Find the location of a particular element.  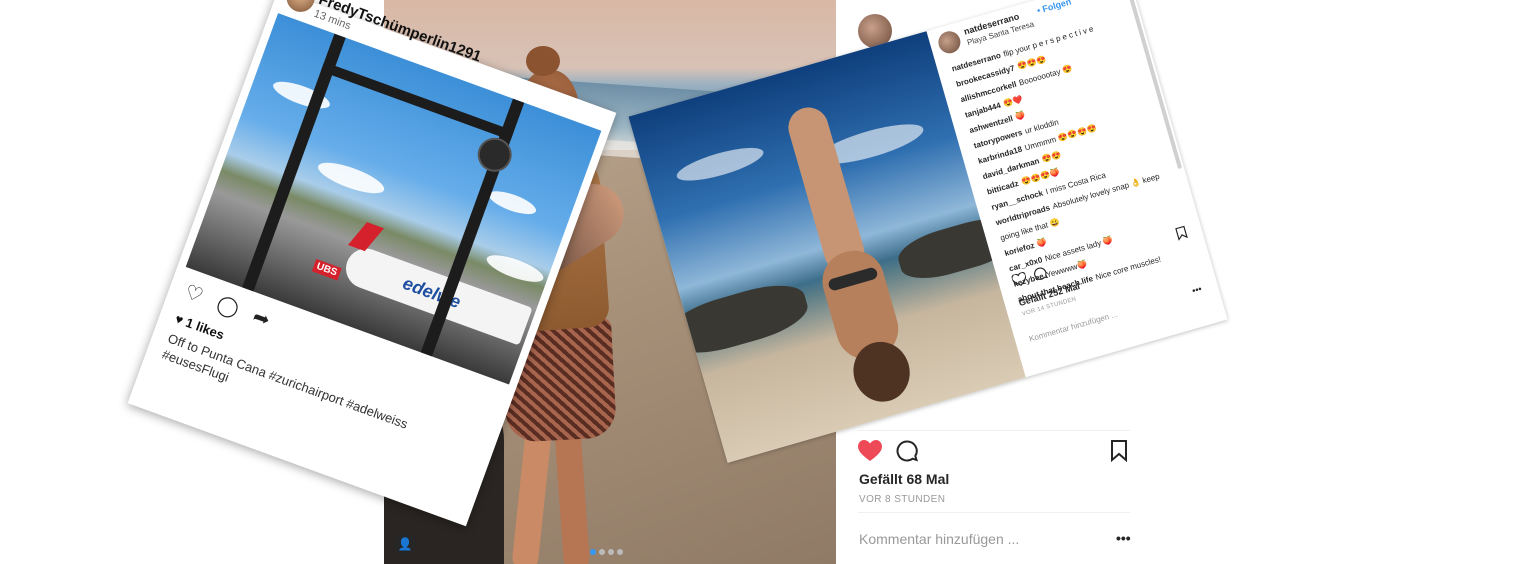

follow-button: • Folgen is located at coordinates (1054, 8).